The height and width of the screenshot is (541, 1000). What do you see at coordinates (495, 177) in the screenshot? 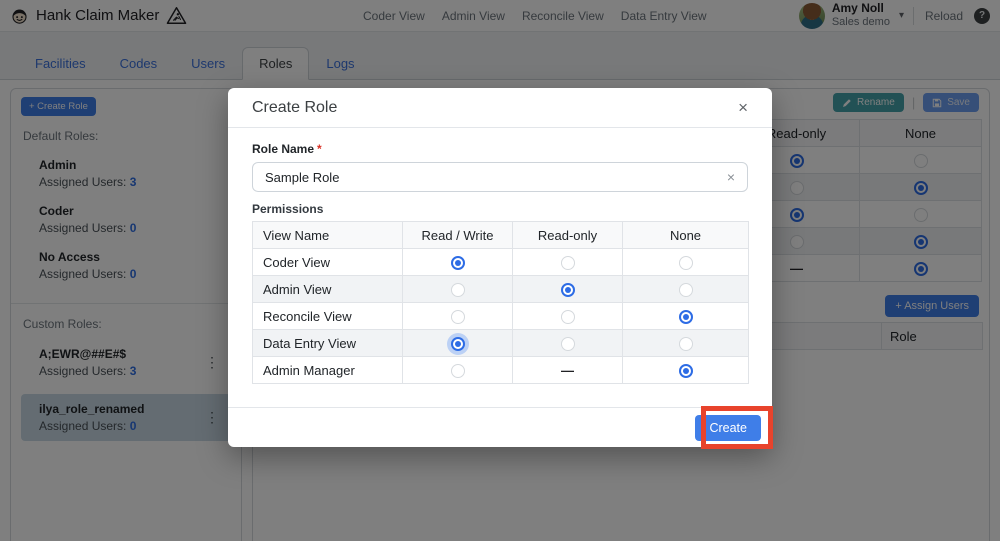
I see `role-name-input` at bounding box center [495, 177].